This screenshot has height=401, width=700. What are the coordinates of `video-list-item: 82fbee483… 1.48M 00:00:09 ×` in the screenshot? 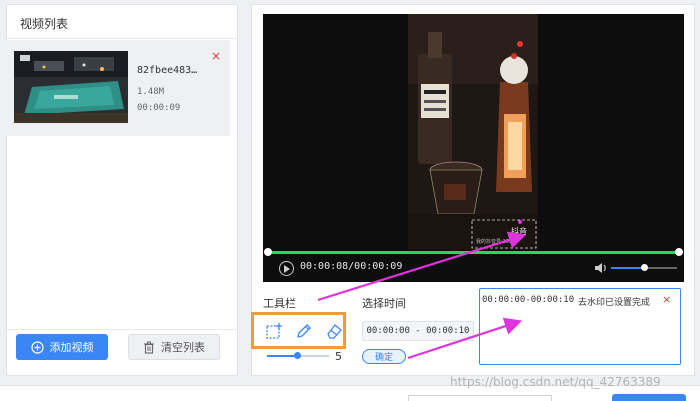 It's located at (117, 88).